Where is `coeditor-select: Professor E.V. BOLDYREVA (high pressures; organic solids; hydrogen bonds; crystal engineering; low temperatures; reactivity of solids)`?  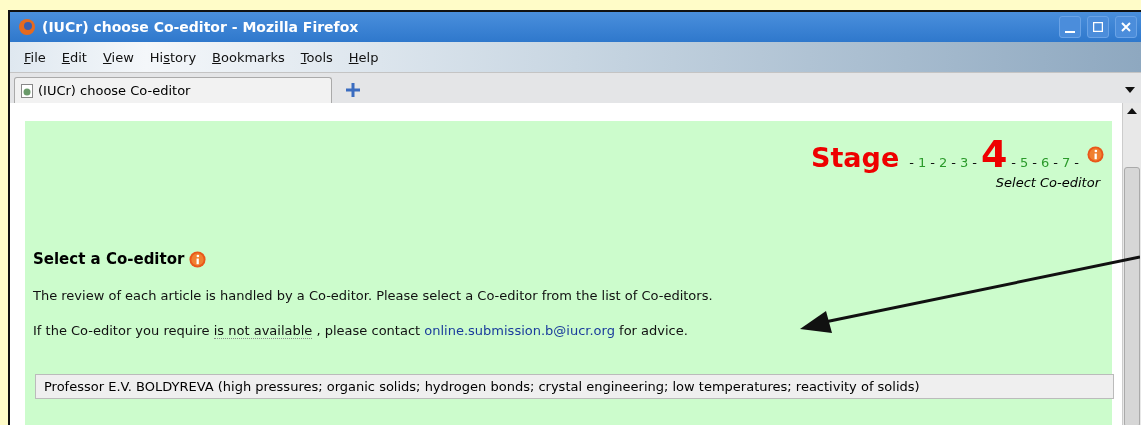 coeditor-select: Professor E.V. BOLDYREVA (high pressures; organic solids; hydrogen bonds; crystal engineering; low temperatures; reactivity of solids) is located at coordinates (574, 386).